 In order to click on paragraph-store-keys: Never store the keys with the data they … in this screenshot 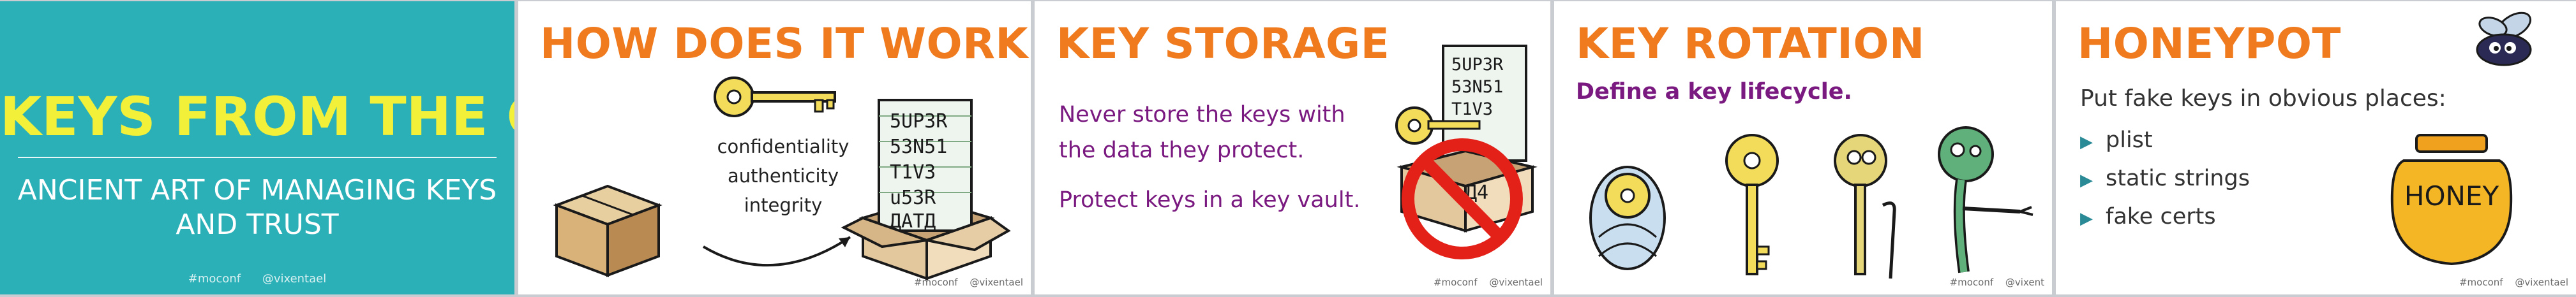, I will do `click(1225, 132)`.